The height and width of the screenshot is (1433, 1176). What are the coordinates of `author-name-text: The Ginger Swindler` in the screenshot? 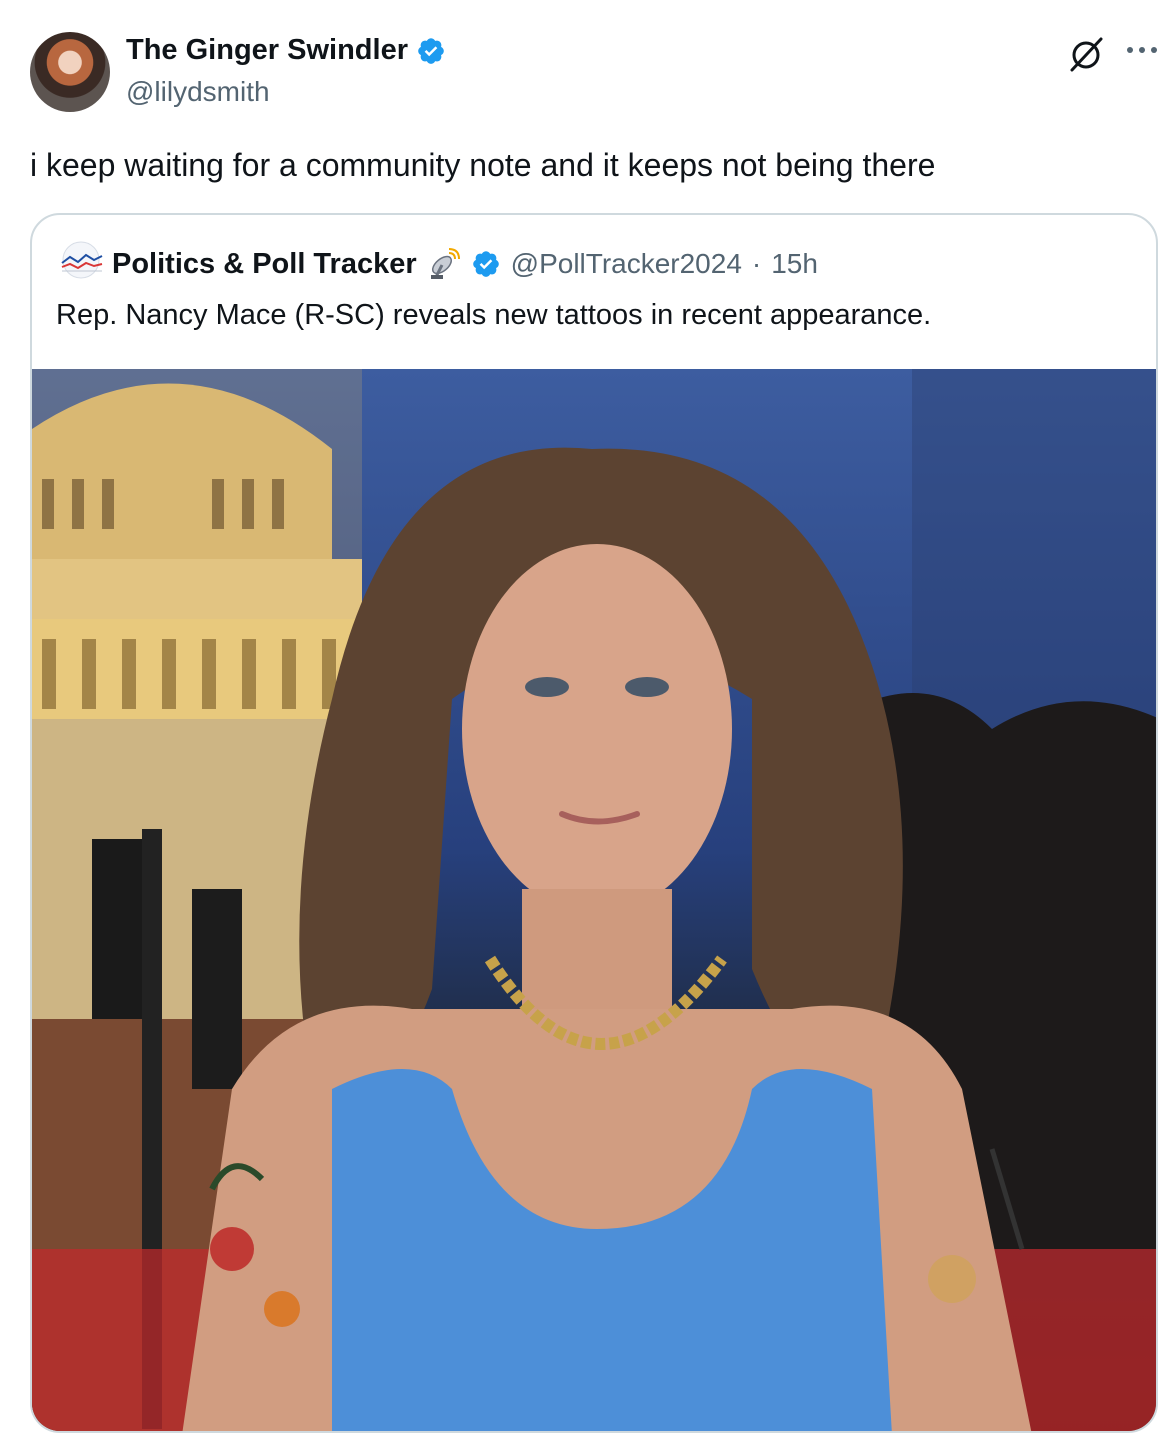 It's located at (267, 50).